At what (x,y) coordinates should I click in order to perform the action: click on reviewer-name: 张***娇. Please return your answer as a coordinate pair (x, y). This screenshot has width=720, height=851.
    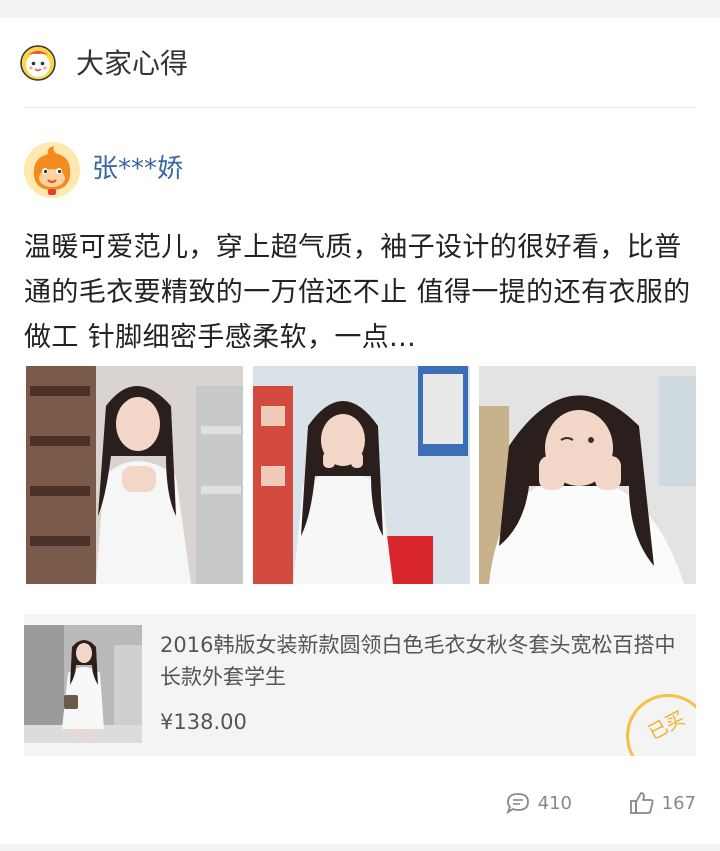
    Looking at the image, I should click on (137, 169).